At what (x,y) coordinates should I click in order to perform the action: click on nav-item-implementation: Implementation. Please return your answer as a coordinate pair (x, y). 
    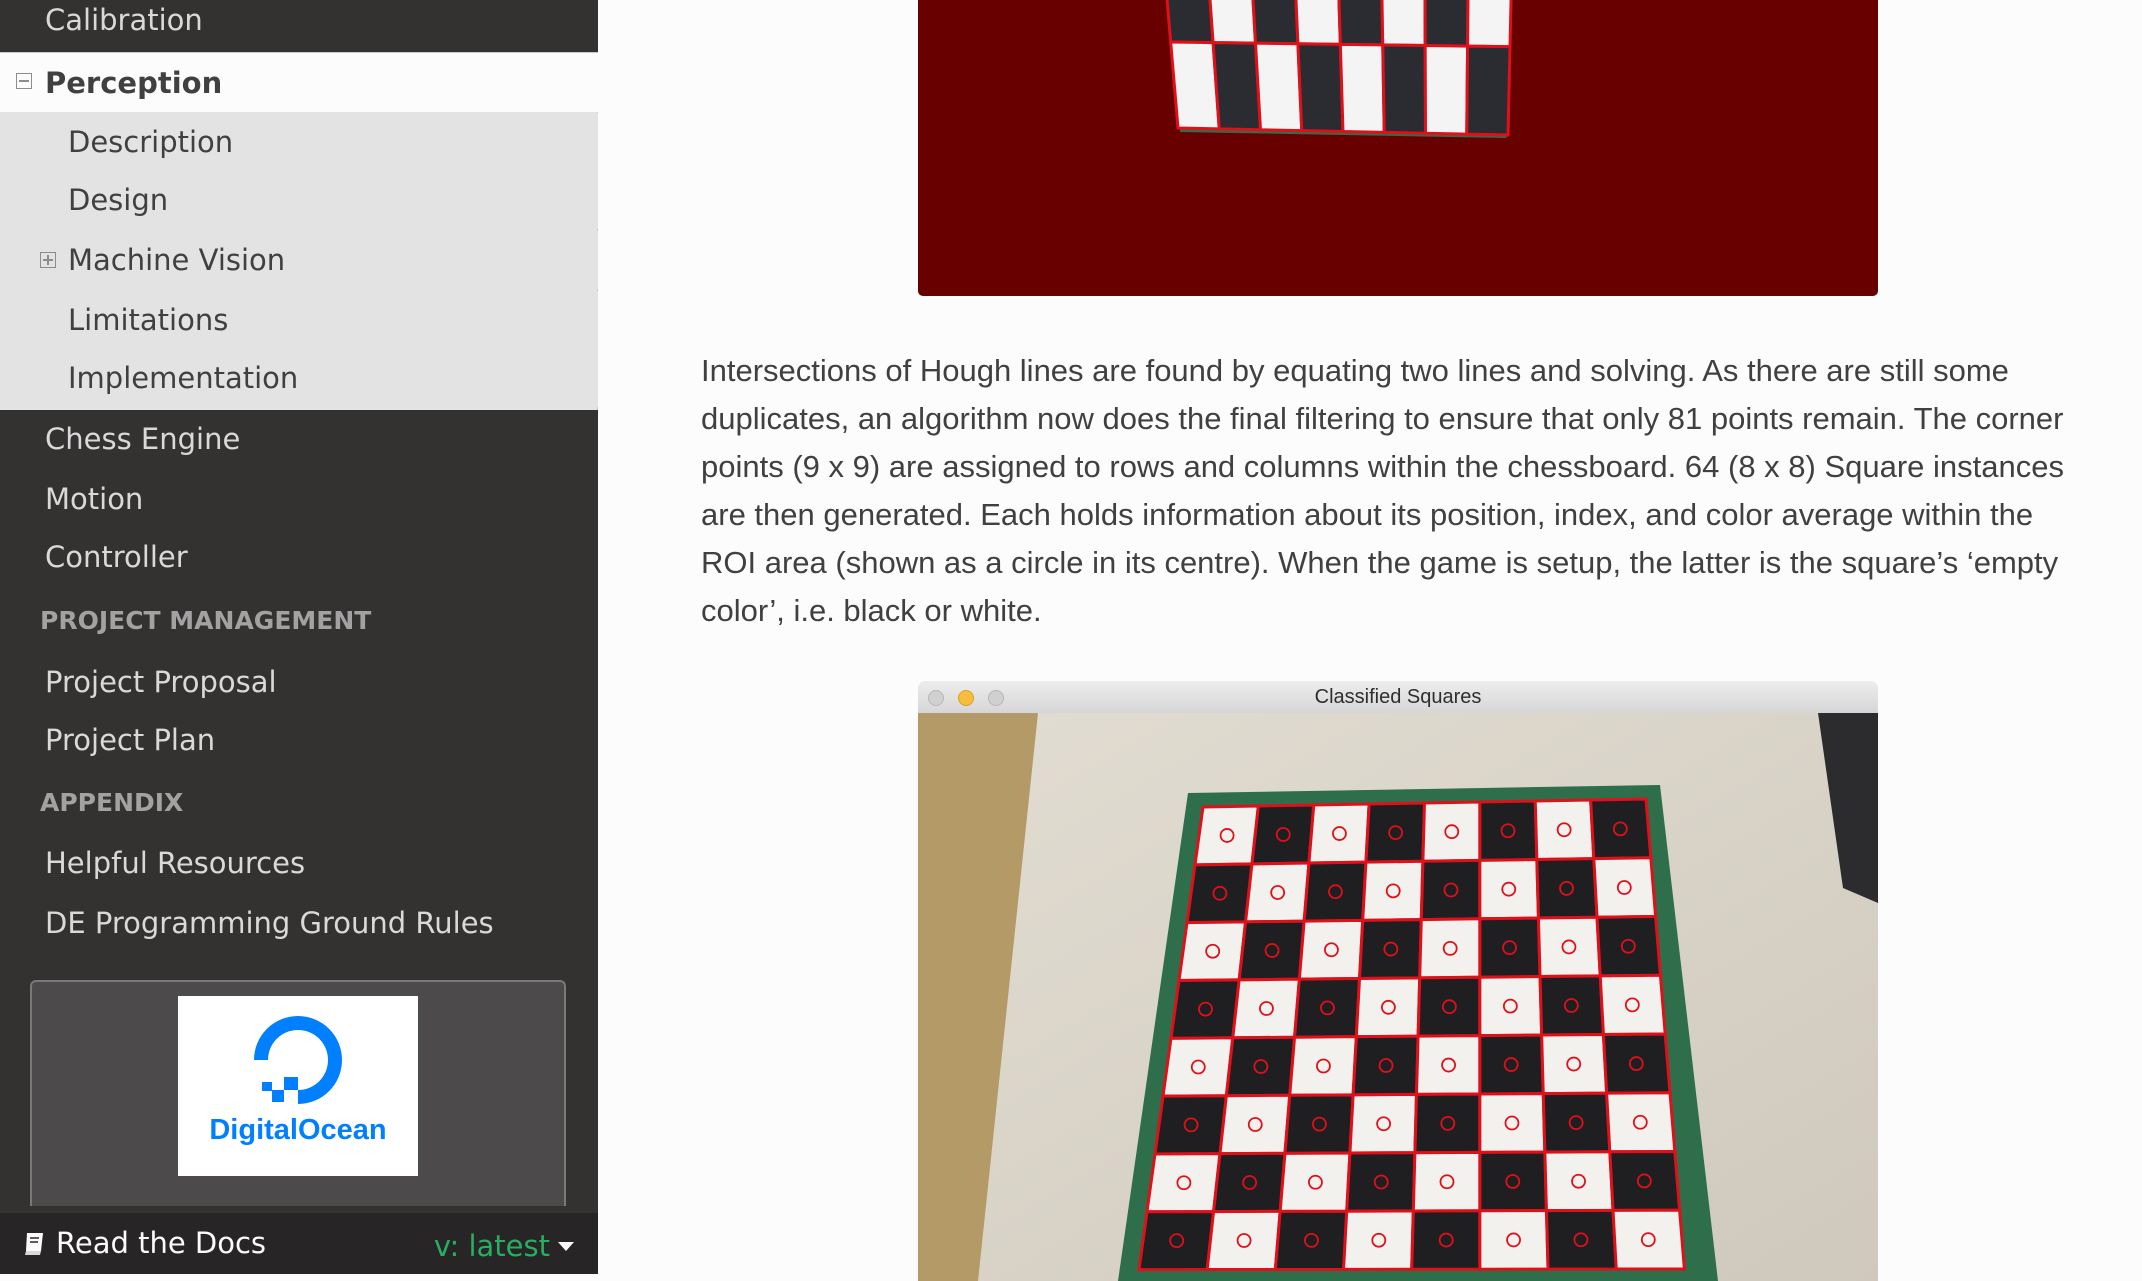
    Looking at the image, I should click on (299, 378).